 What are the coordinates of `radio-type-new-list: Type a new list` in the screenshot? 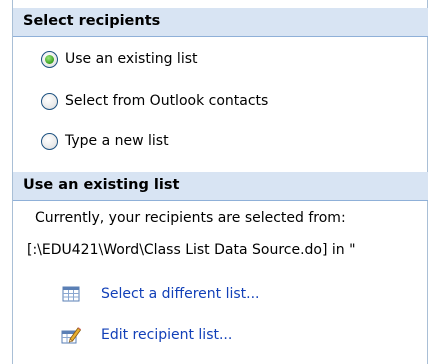 It's located at (105, 141).